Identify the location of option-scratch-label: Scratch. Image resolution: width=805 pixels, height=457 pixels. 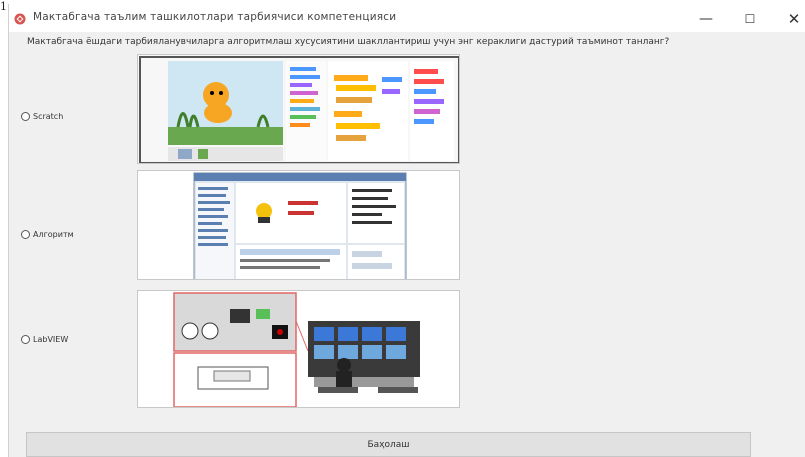
(48, 116).